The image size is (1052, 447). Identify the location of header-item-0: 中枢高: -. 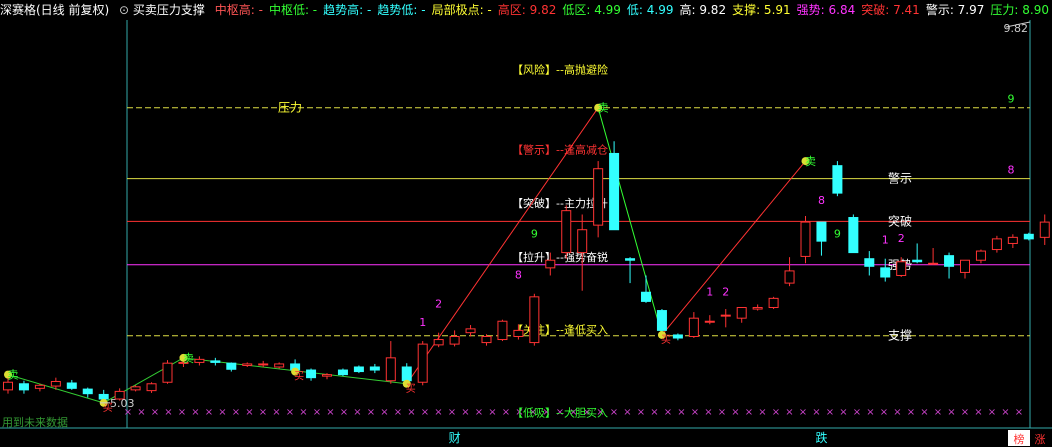
(238, 10).